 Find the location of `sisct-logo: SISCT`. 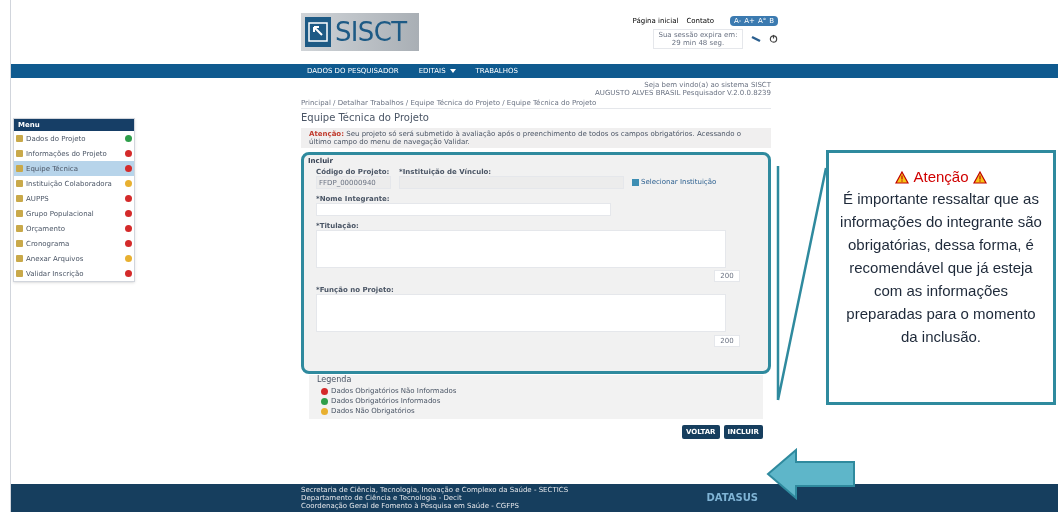

sisct-logo: SISCT is located at coordinates (360, 32).